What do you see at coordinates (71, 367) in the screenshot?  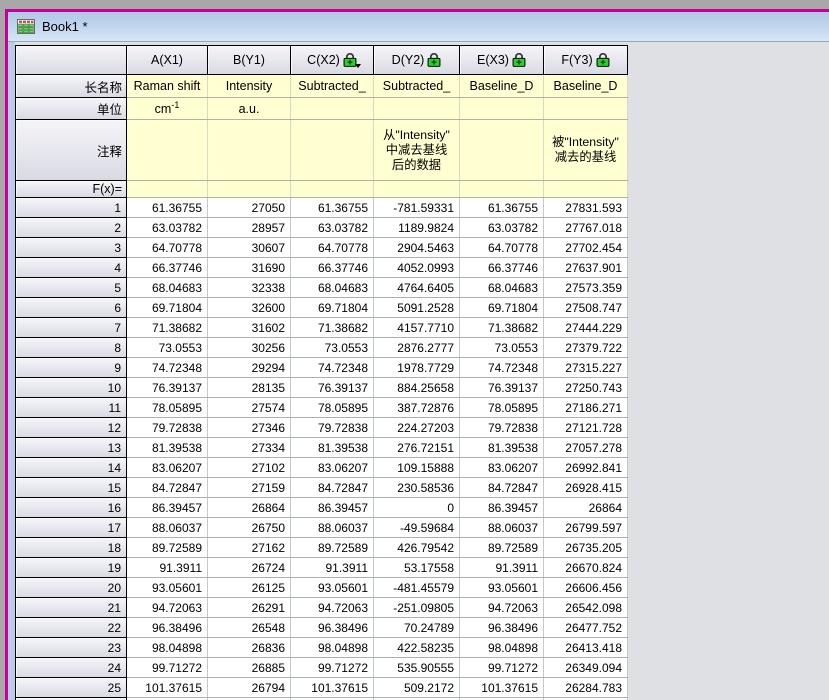 I see `row-number: 9` at bounding box center [71, 367].